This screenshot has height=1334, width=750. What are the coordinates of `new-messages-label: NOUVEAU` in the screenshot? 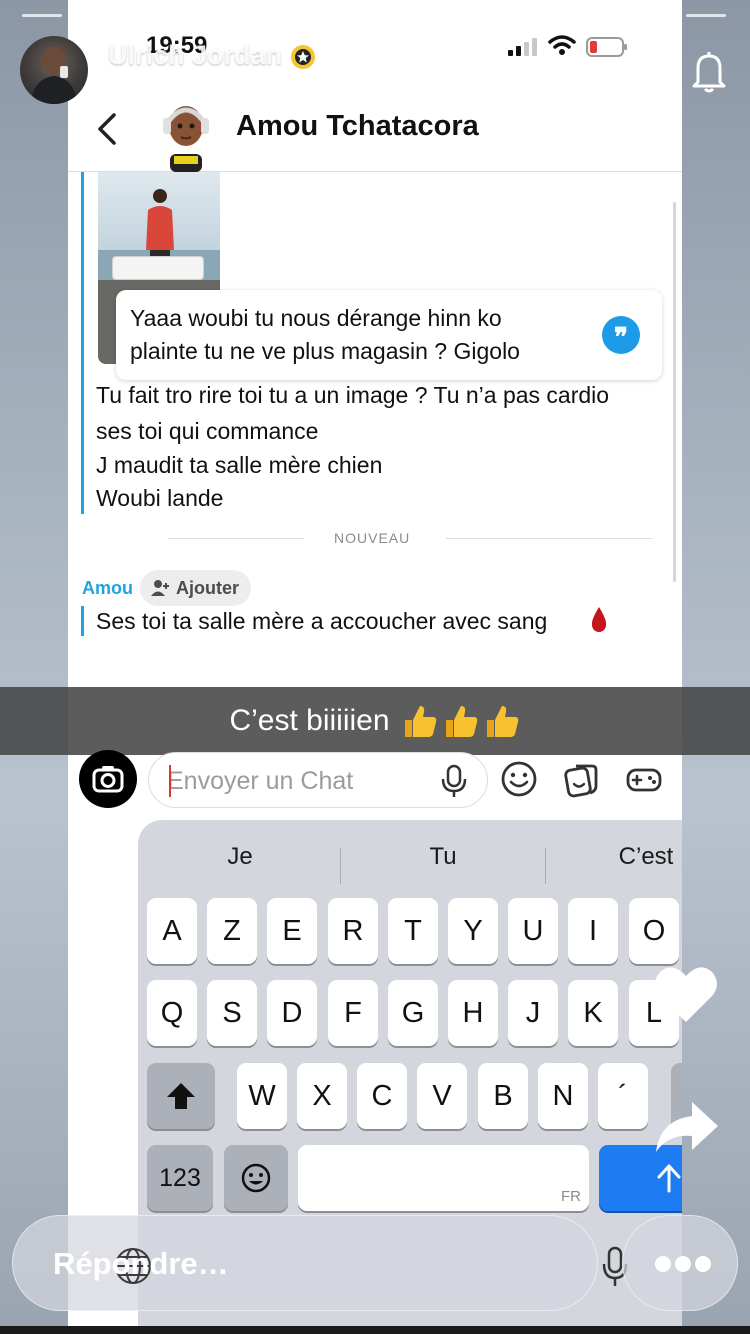 It's located at (372, 538).